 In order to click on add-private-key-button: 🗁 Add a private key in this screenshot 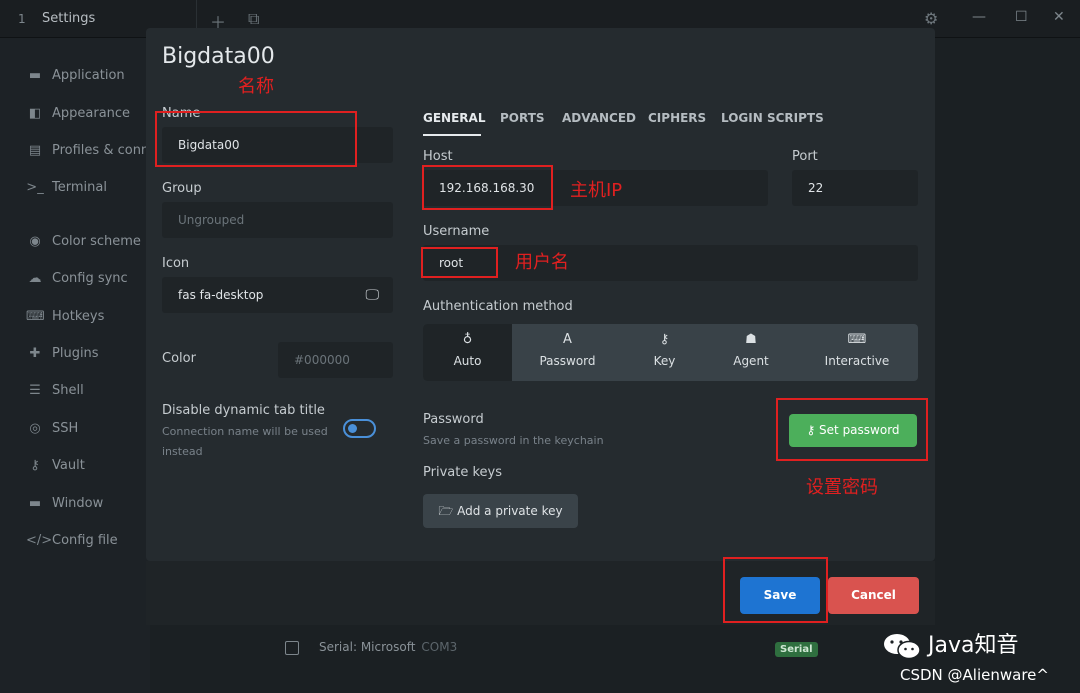, I will do `click(500, 511)`.